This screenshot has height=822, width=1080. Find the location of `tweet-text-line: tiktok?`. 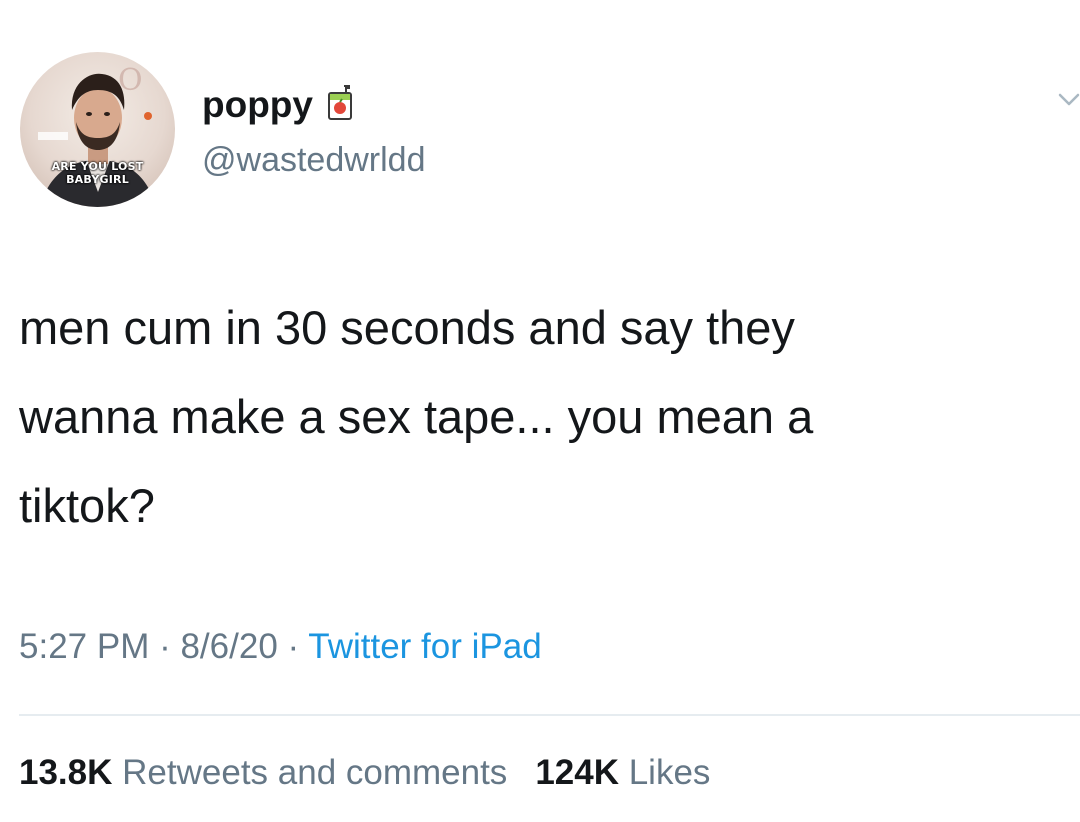

tweet-text-line: tiktok? is located at coordinates (87, 505).